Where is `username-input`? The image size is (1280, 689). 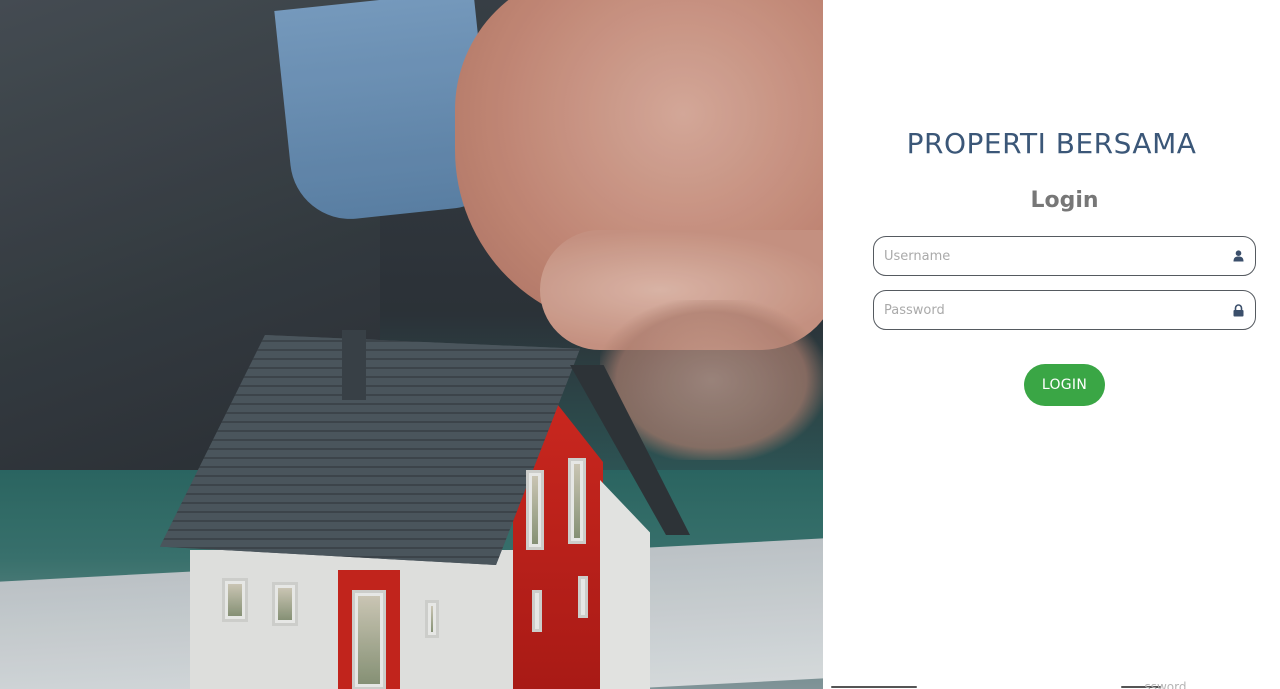
username-input is located at coordinates (1057, 256).